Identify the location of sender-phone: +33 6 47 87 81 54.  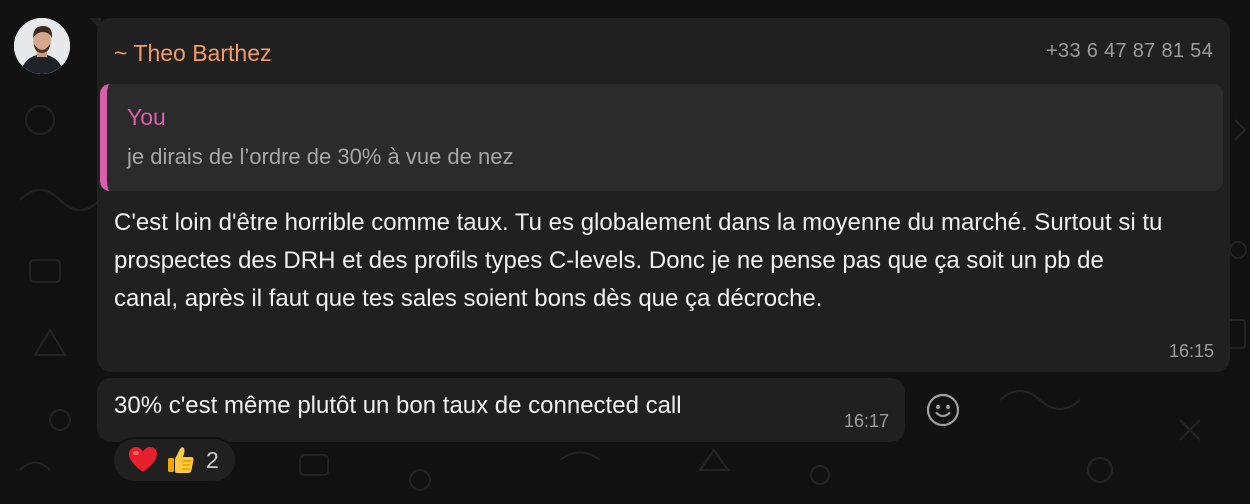
(1129, 51).